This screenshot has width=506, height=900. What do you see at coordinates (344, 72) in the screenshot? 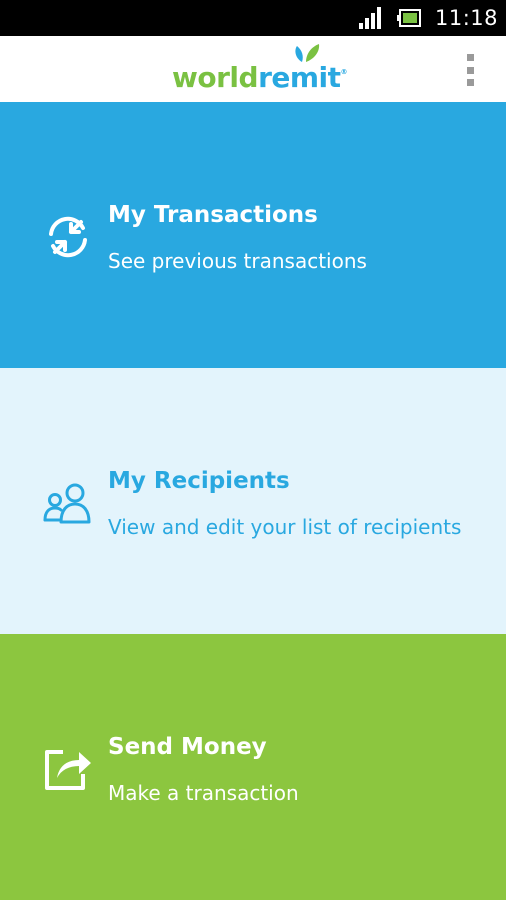
I see `logo-registered-mark: ®` at bounding box center [344, 72].